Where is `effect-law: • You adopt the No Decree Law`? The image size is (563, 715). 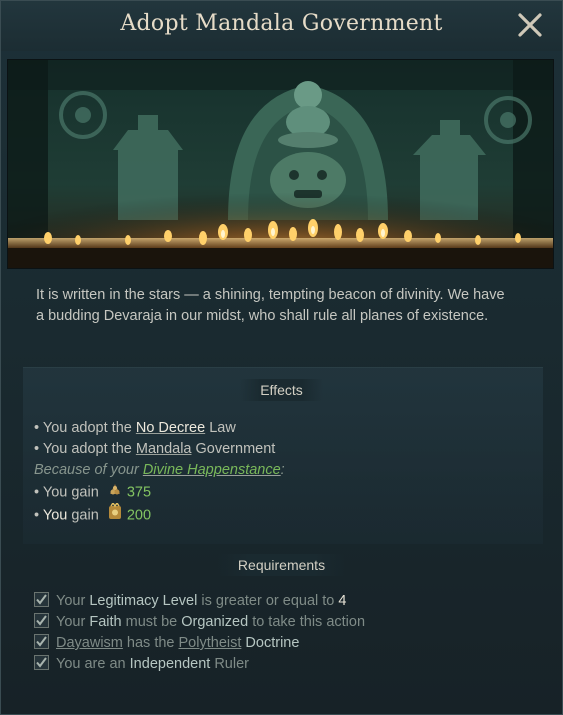
effect-law: • You adopt the No Decree Law is located at coordinates (269, 428).